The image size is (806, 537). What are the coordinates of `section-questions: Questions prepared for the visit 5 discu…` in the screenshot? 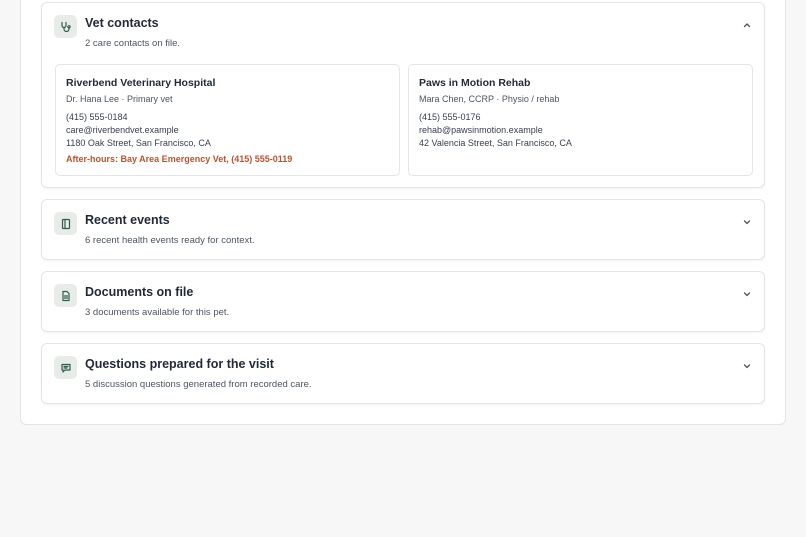 It's located at (403, 373).